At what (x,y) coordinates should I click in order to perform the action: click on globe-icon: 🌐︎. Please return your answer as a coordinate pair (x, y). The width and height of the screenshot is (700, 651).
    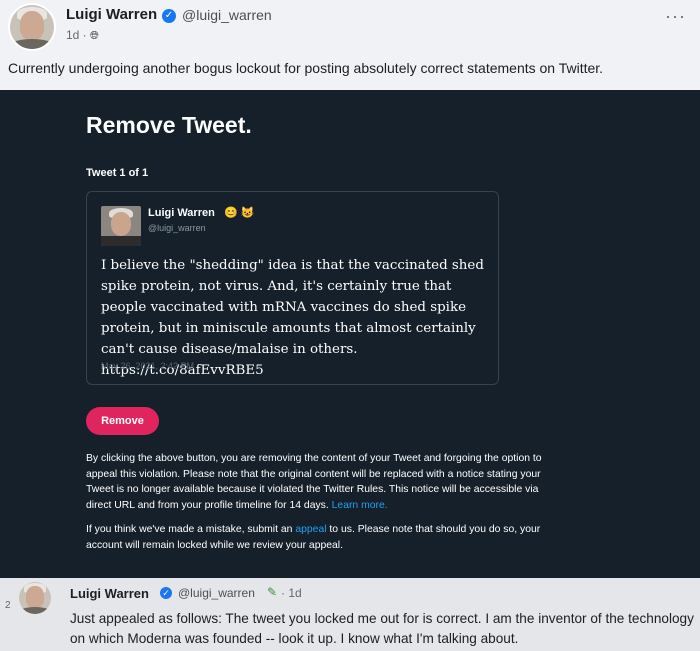
    Looking at the image, I should click on (94, 36).